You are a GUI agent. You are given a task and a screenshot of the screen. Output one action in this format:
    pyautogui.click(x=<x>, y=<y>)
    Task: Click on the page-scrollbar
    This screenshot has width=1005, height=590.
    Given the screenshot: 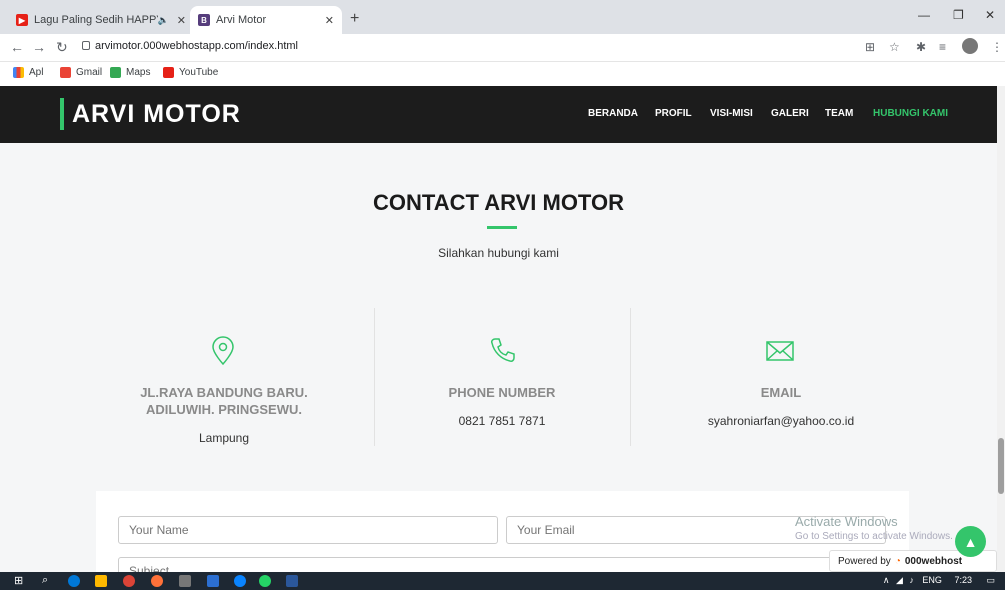 What is the action you would take?
    pyautogui.click(x=1001, y=329)
    